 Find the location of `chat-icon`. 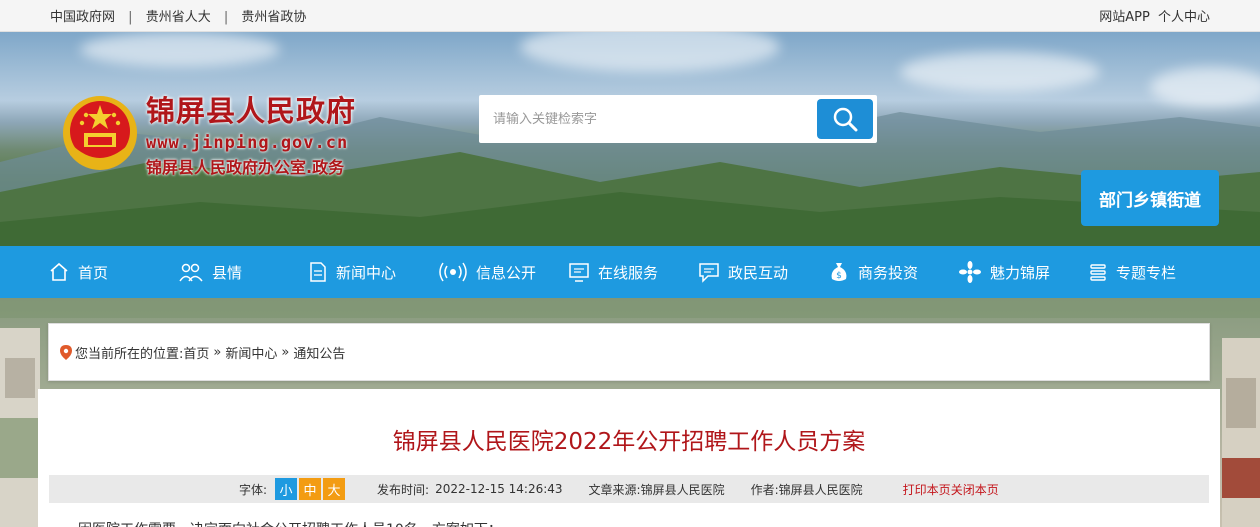

chat-icon is located at coordinates (709, 273).